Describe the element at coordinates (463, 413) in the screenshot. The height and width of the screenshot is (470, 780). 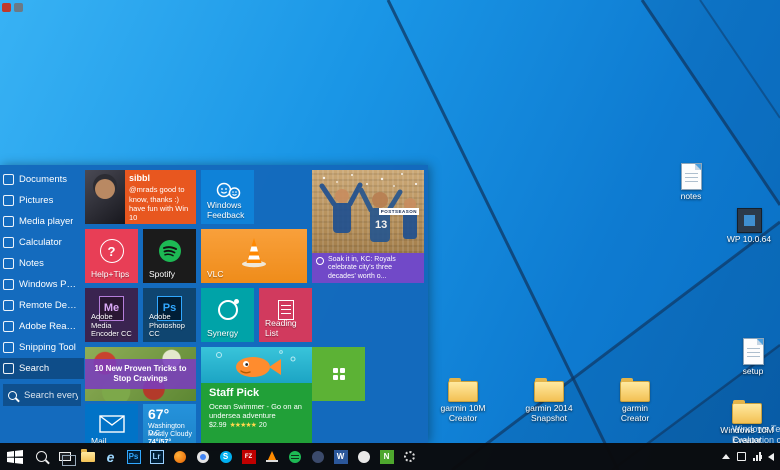
I see `desktop-icon-label: garmin 10M Creator` at that location.